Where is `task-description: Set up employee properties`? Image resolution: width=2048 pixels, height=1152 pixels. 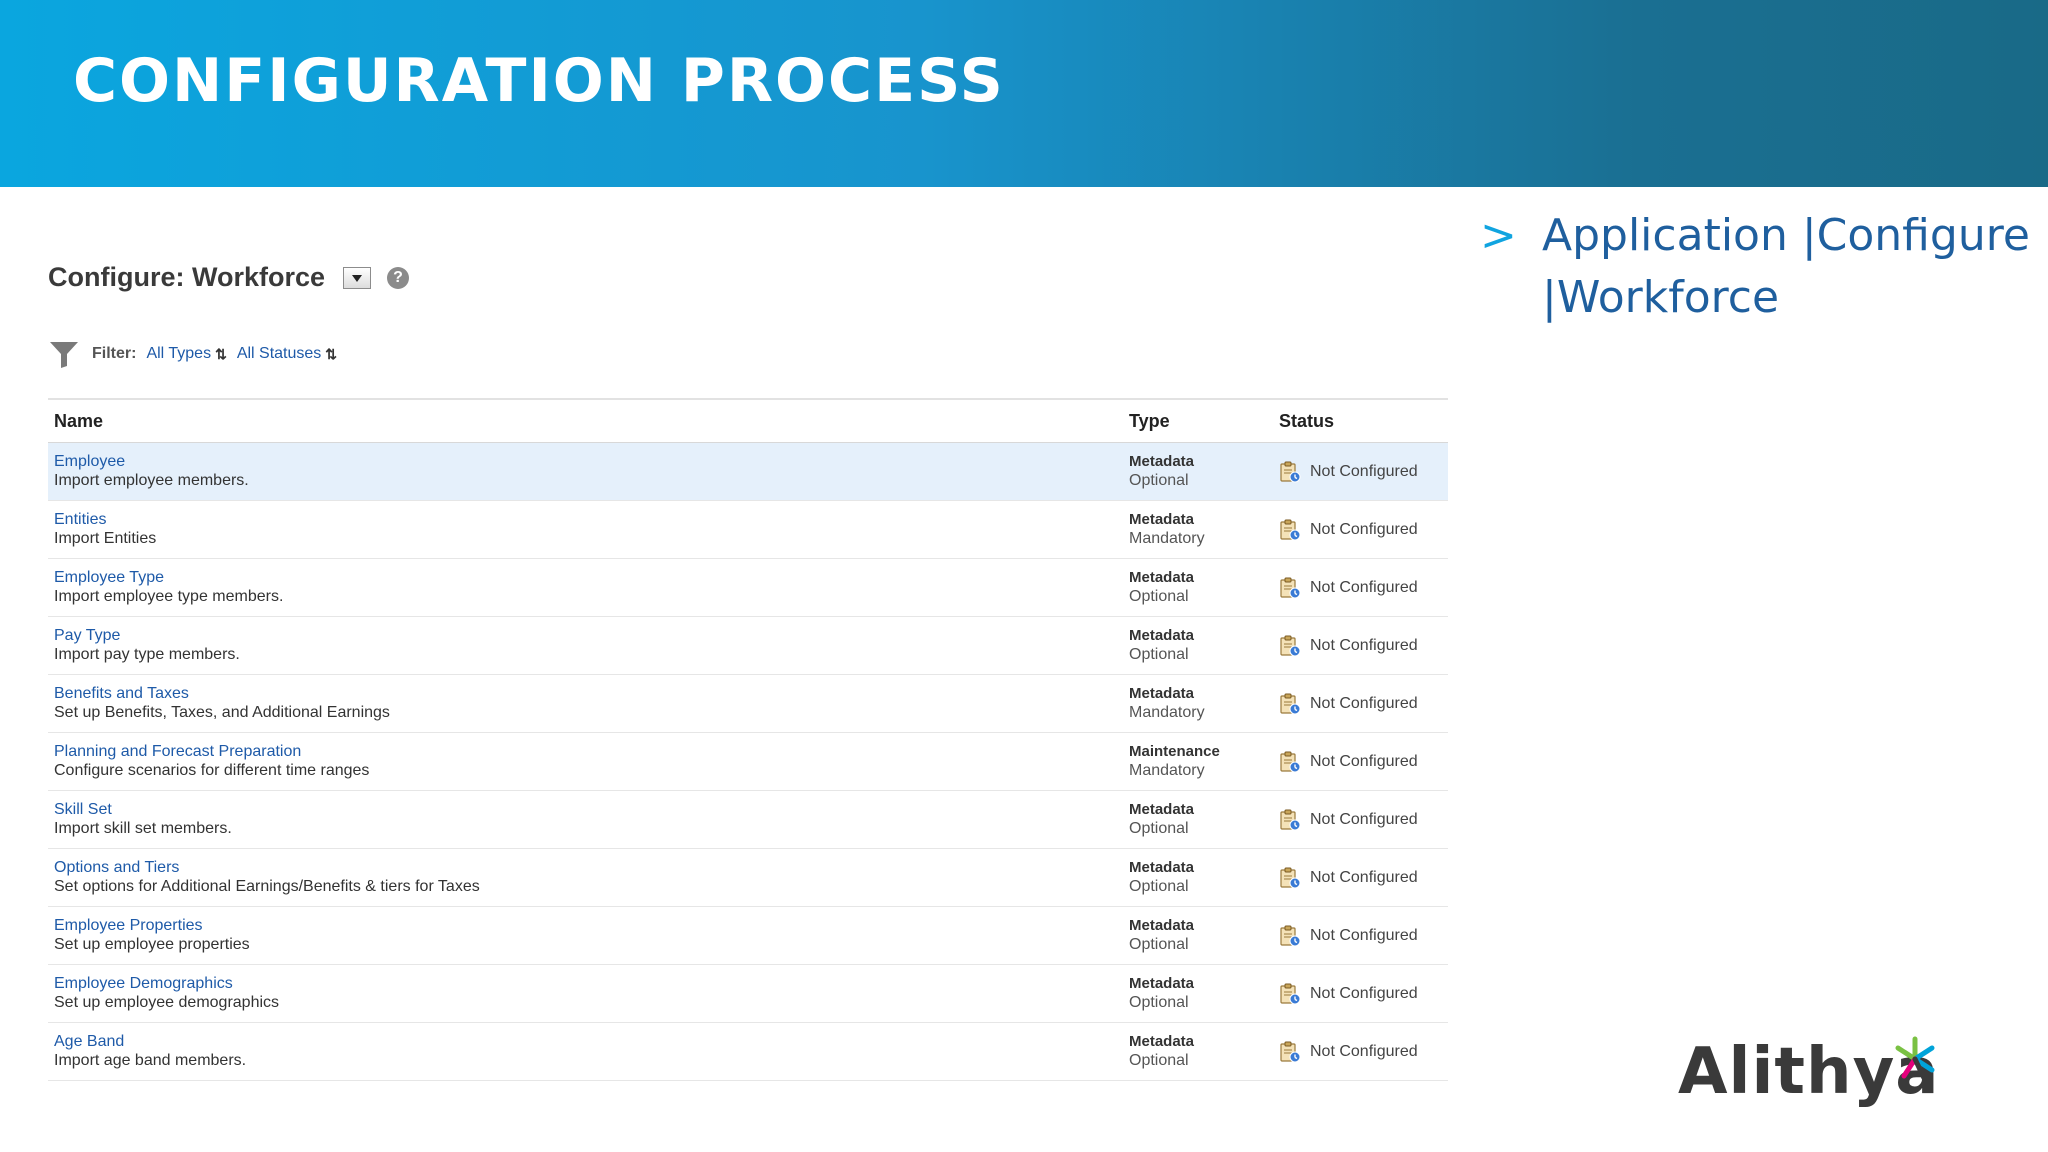 task-description: Set up employee properties is located at coordinates (152, 944).